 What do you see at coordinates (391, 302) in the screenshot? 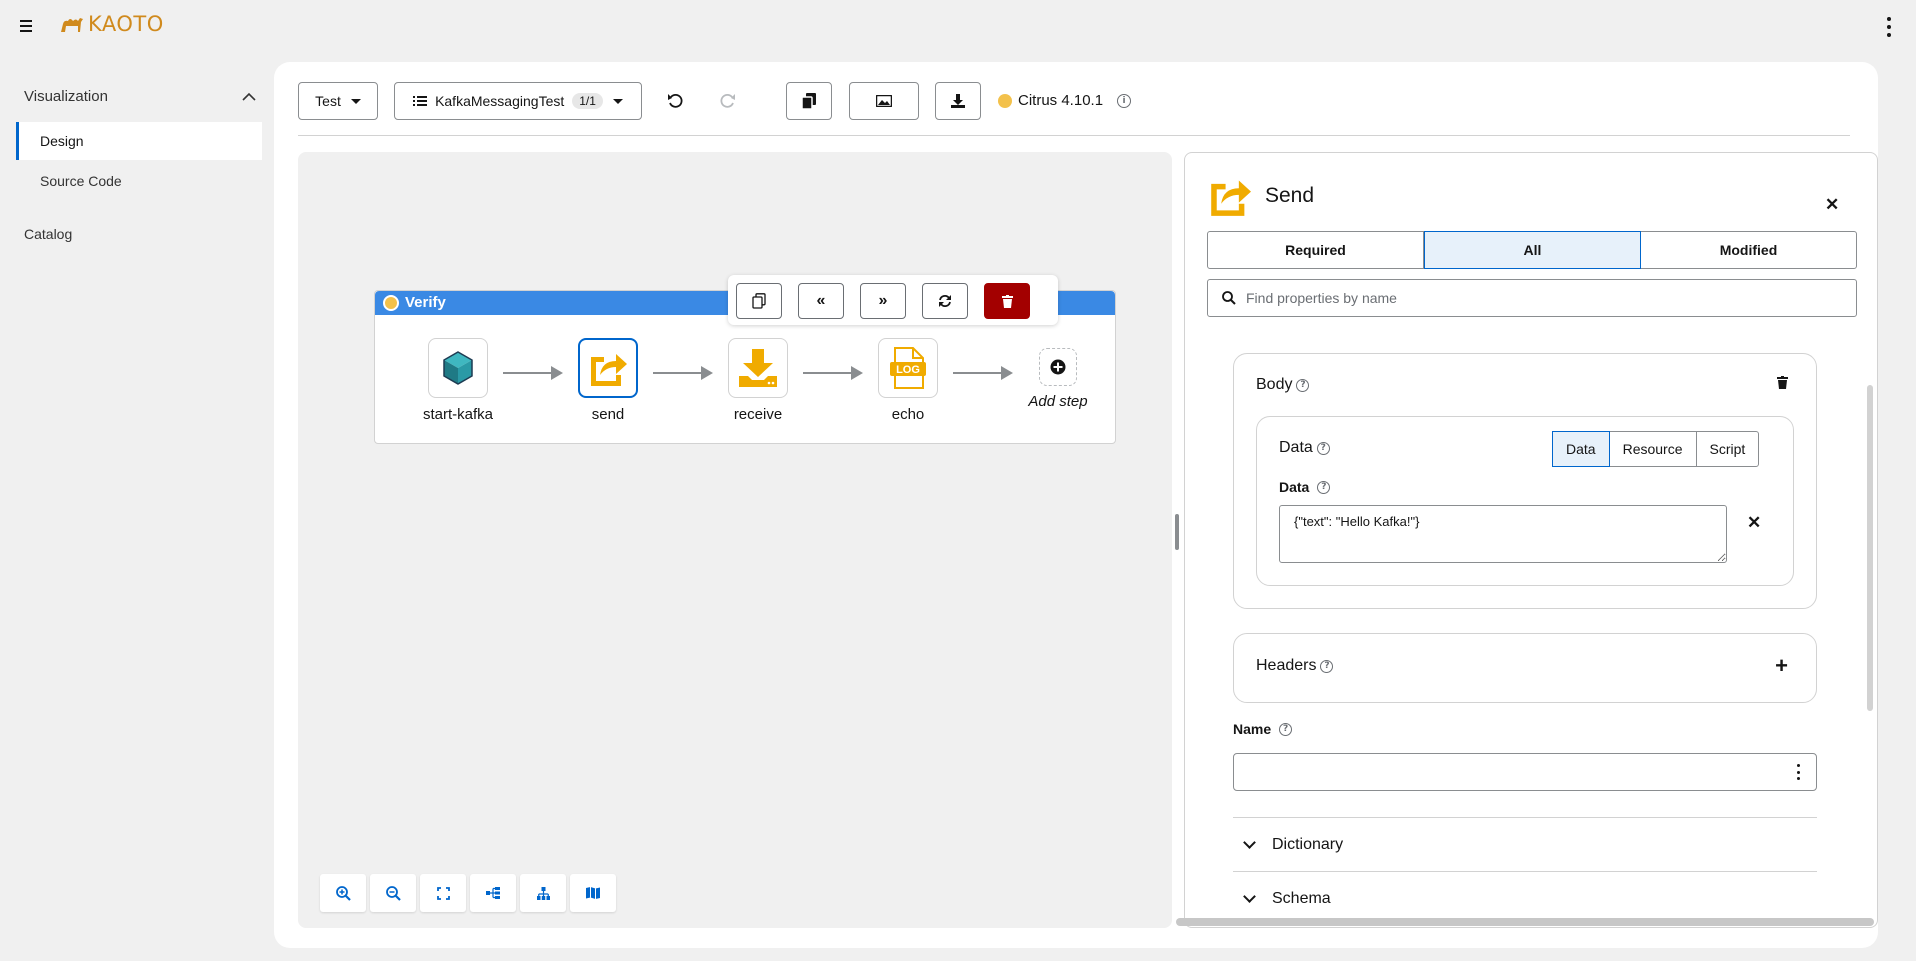
I see `citrus-route-icon` at bounding box center [391, 302].